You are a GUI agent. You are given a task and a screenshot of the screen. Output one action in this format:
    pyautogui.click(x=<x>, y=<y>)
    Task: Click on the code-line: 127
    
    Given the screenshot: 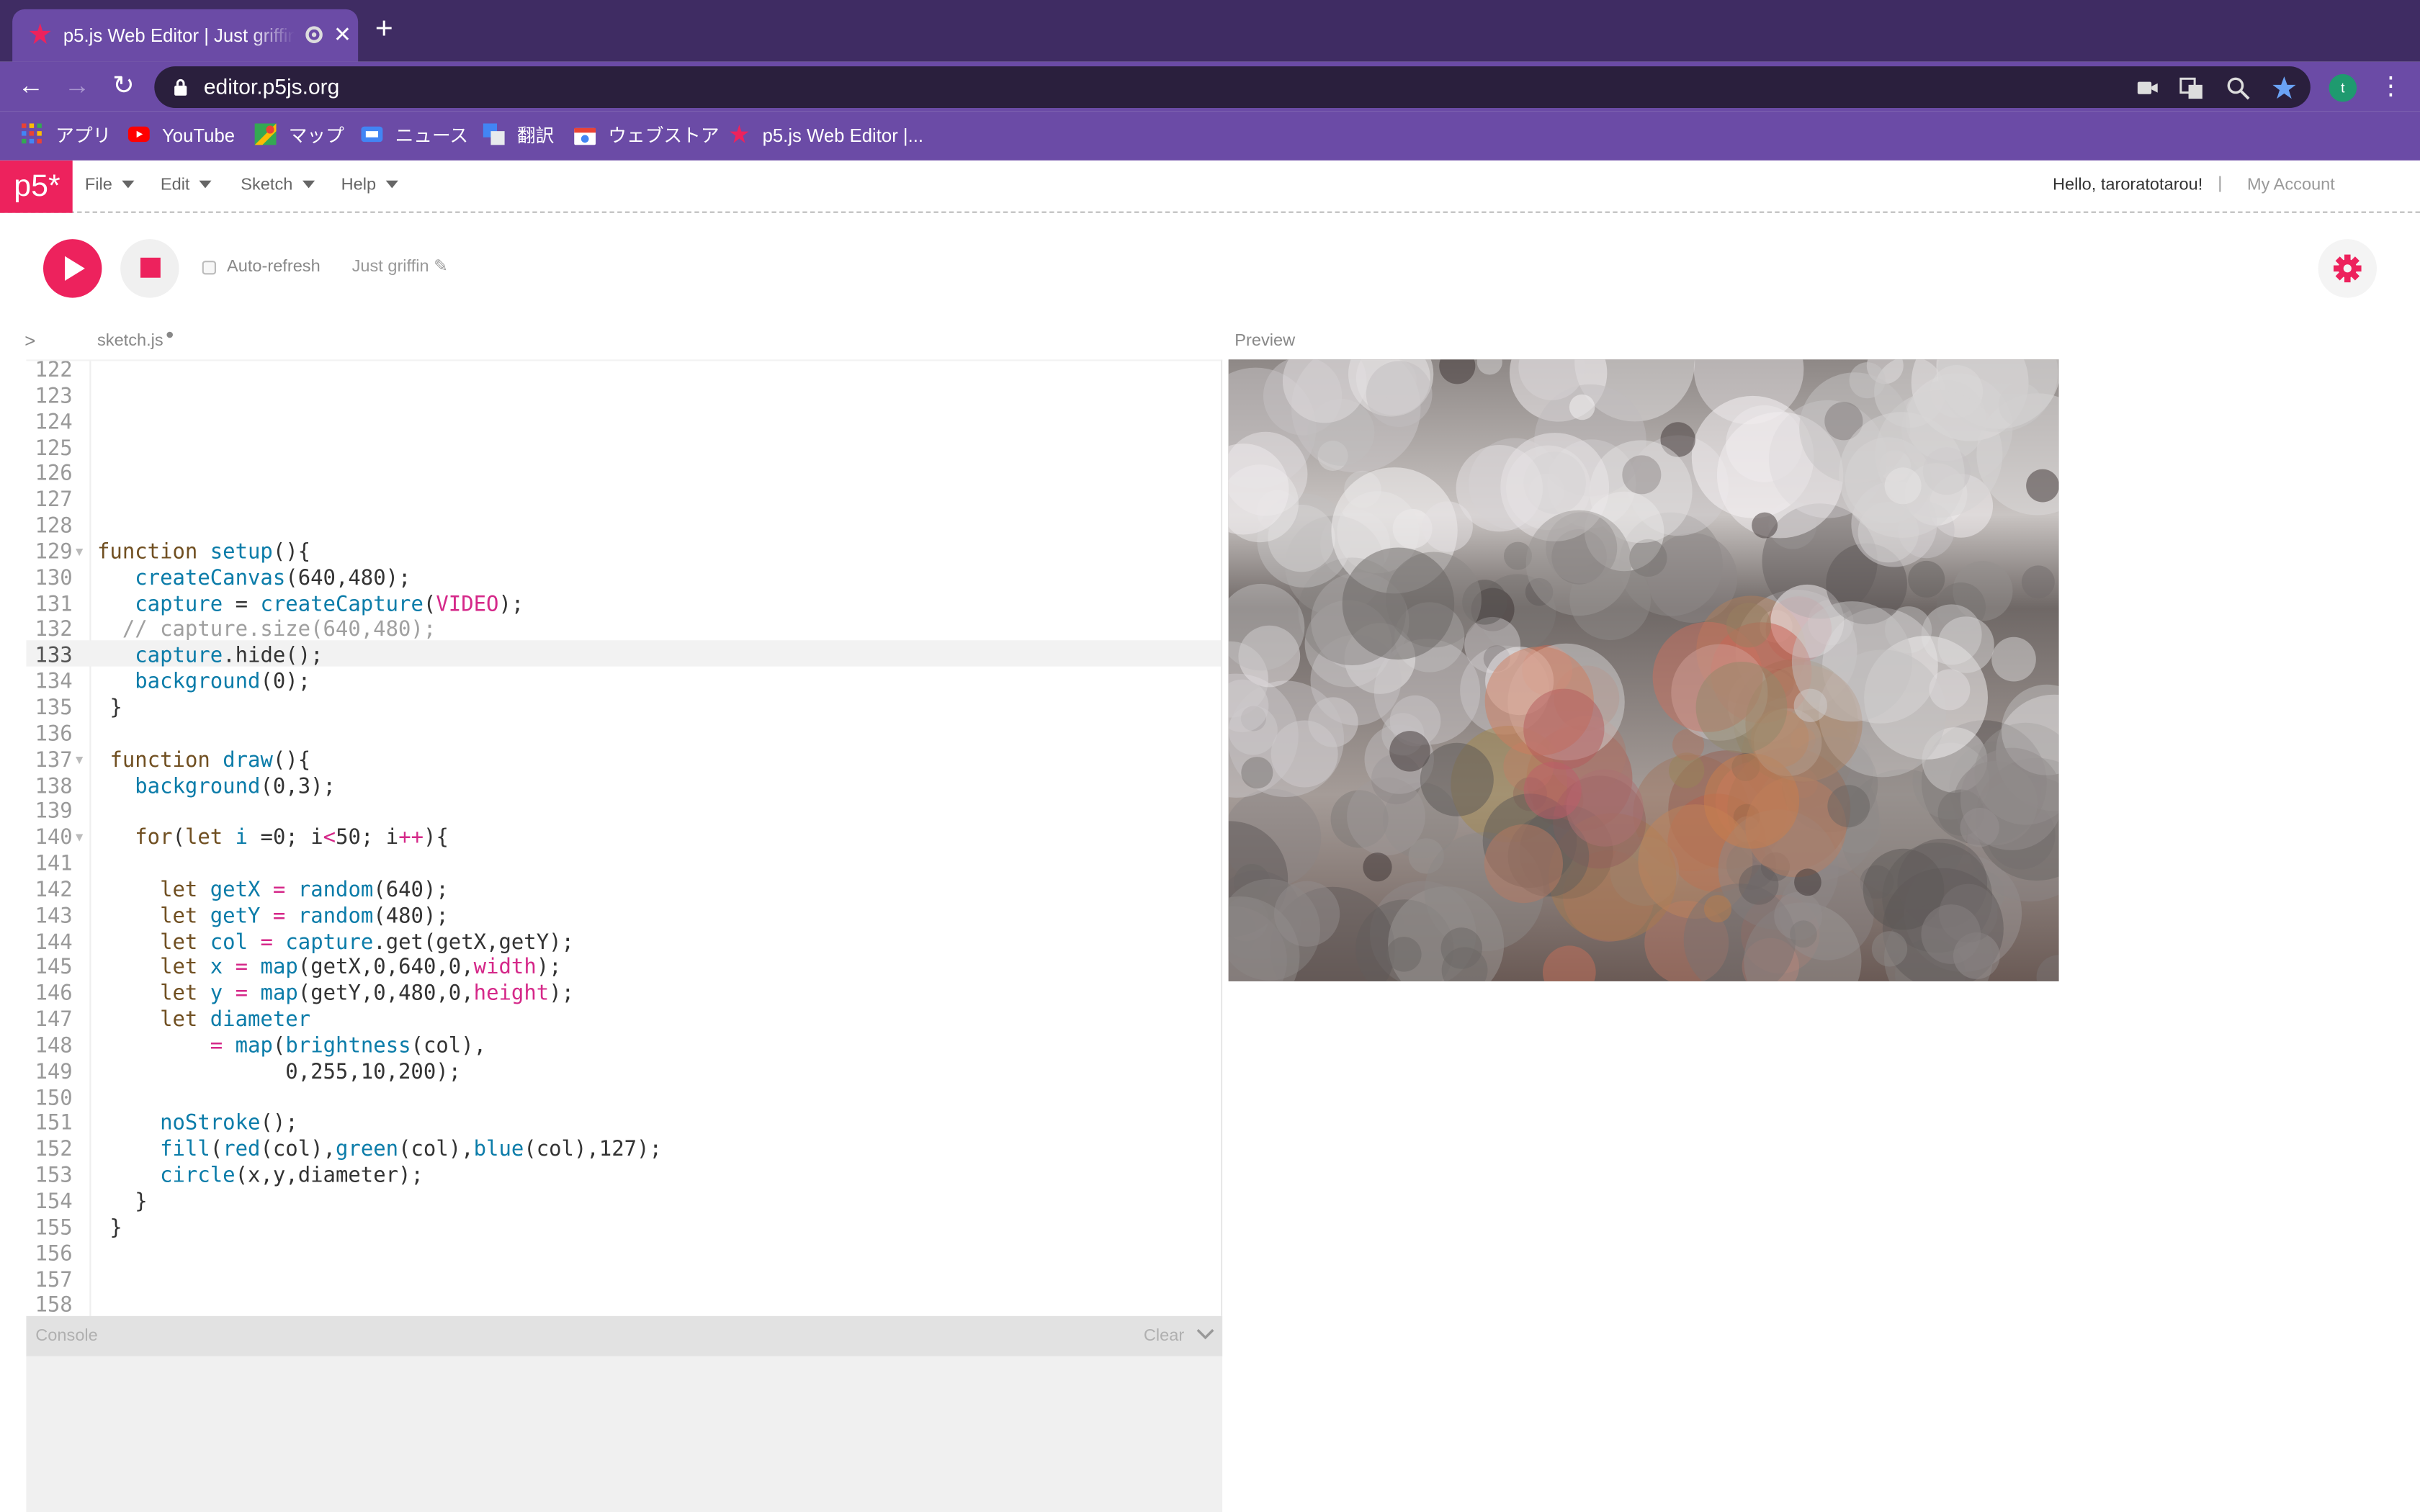 What is the action you would take?
    pyautogui.click(x=623, y=501)
    